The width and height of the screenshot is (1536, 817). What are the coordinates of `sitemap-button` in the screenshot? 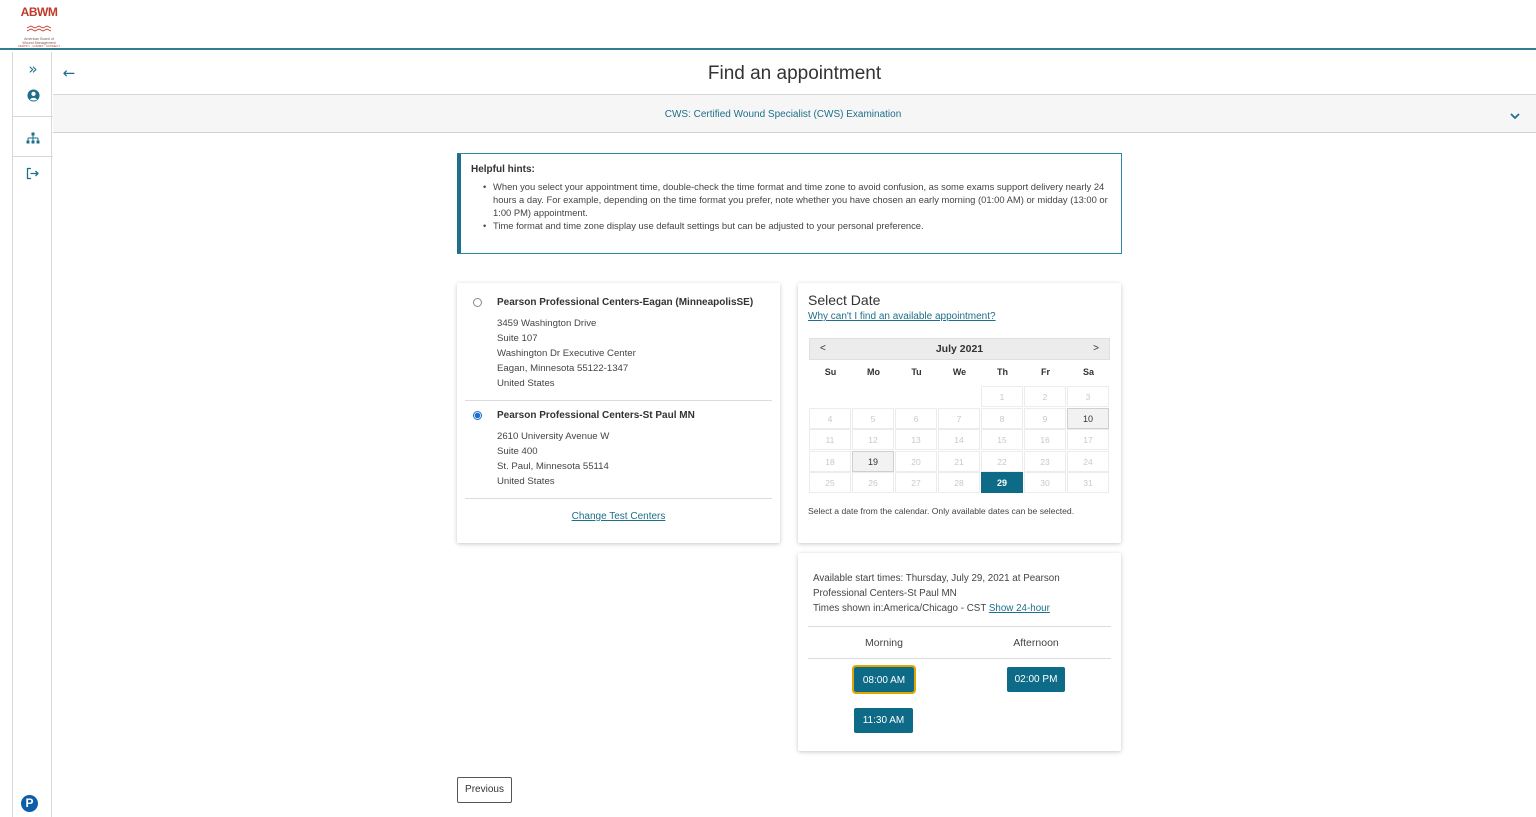 It's located at (33, 138).